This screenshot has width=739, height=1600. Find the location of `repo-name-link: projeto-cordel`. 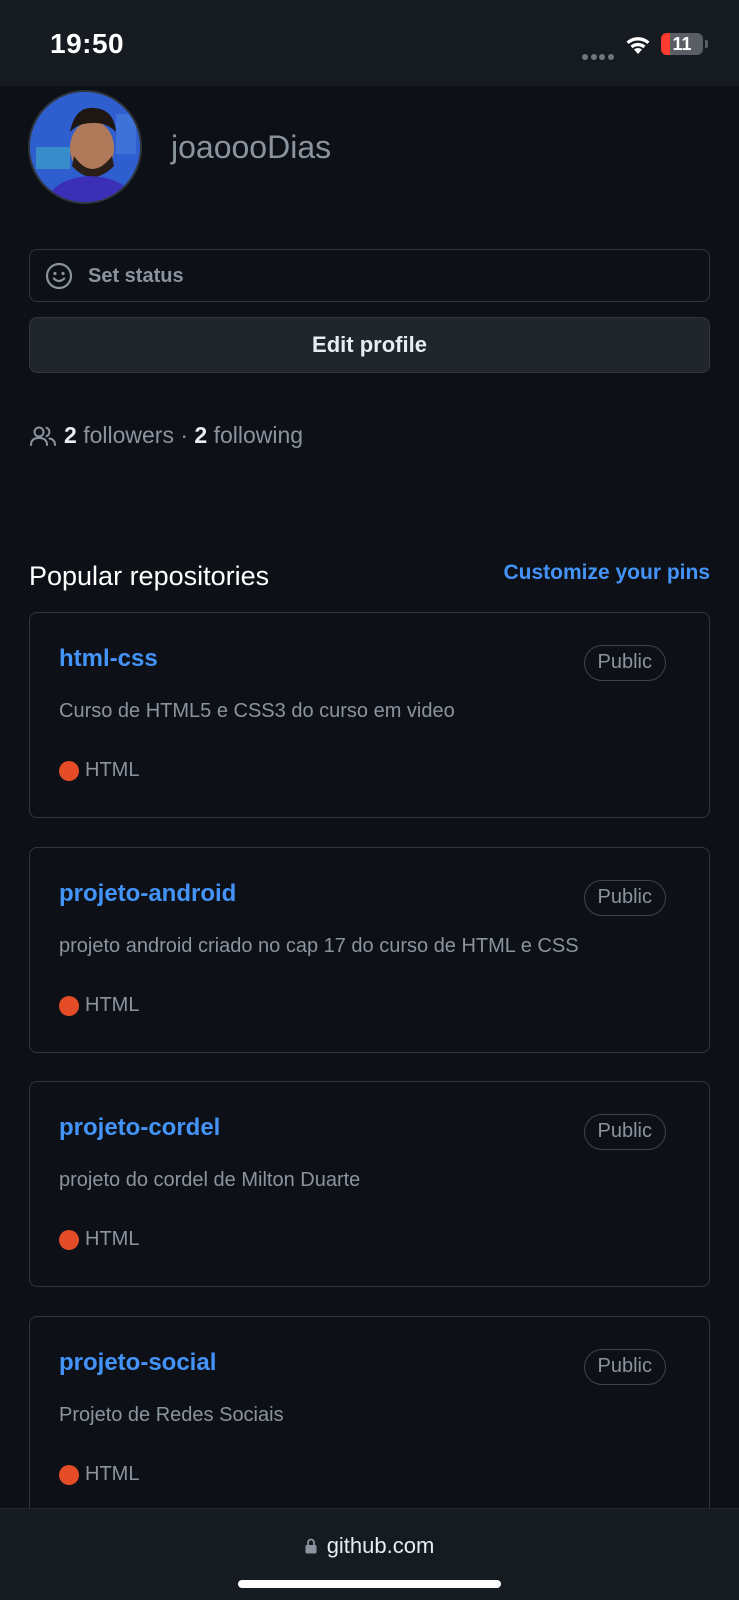

repo-name-link: projeto-cordel is located at coordinates (139, 1128).